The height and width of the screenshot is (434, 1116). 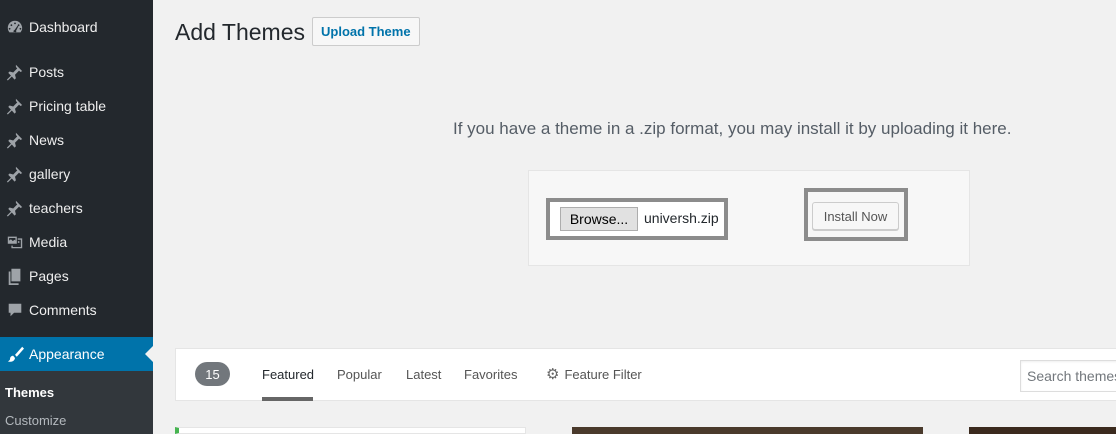 What do you see at coordinates (149, 354) in the screenshot?
I see `active-indicator` at bounding box center [149, 354].